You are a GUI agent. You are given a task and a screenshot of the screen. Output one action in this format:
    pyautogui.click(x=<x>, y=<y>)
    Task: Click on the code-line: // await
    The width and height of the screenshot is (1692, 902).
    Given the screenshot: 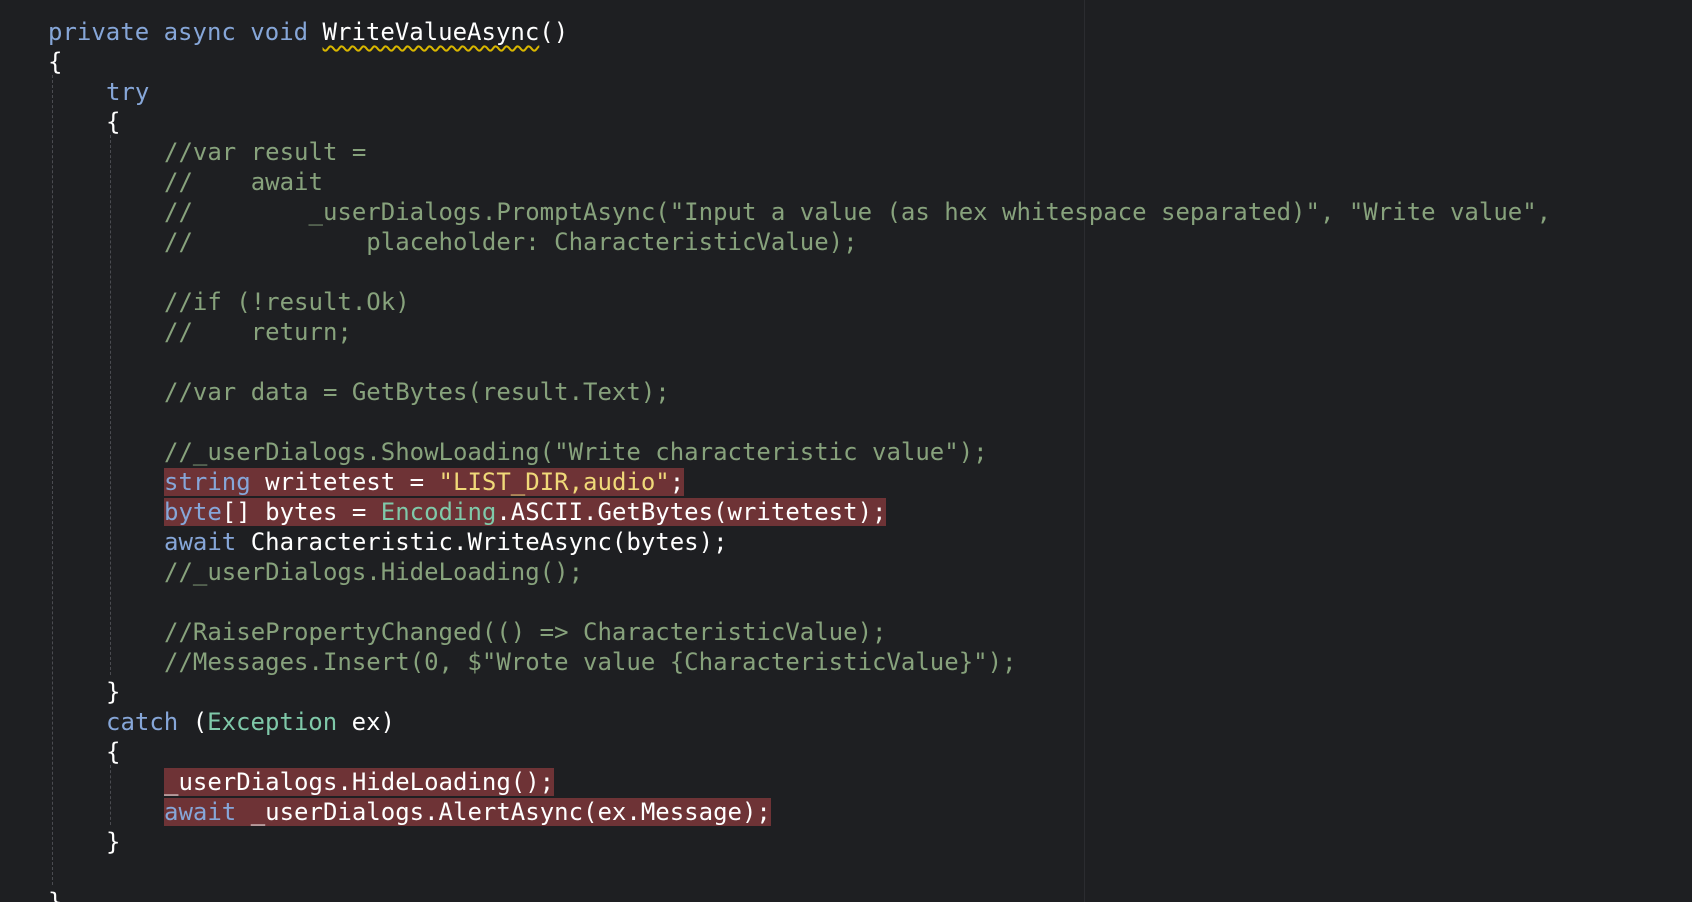 What is the action you would take?
    pyautogui.click(x=243, y=182)
    